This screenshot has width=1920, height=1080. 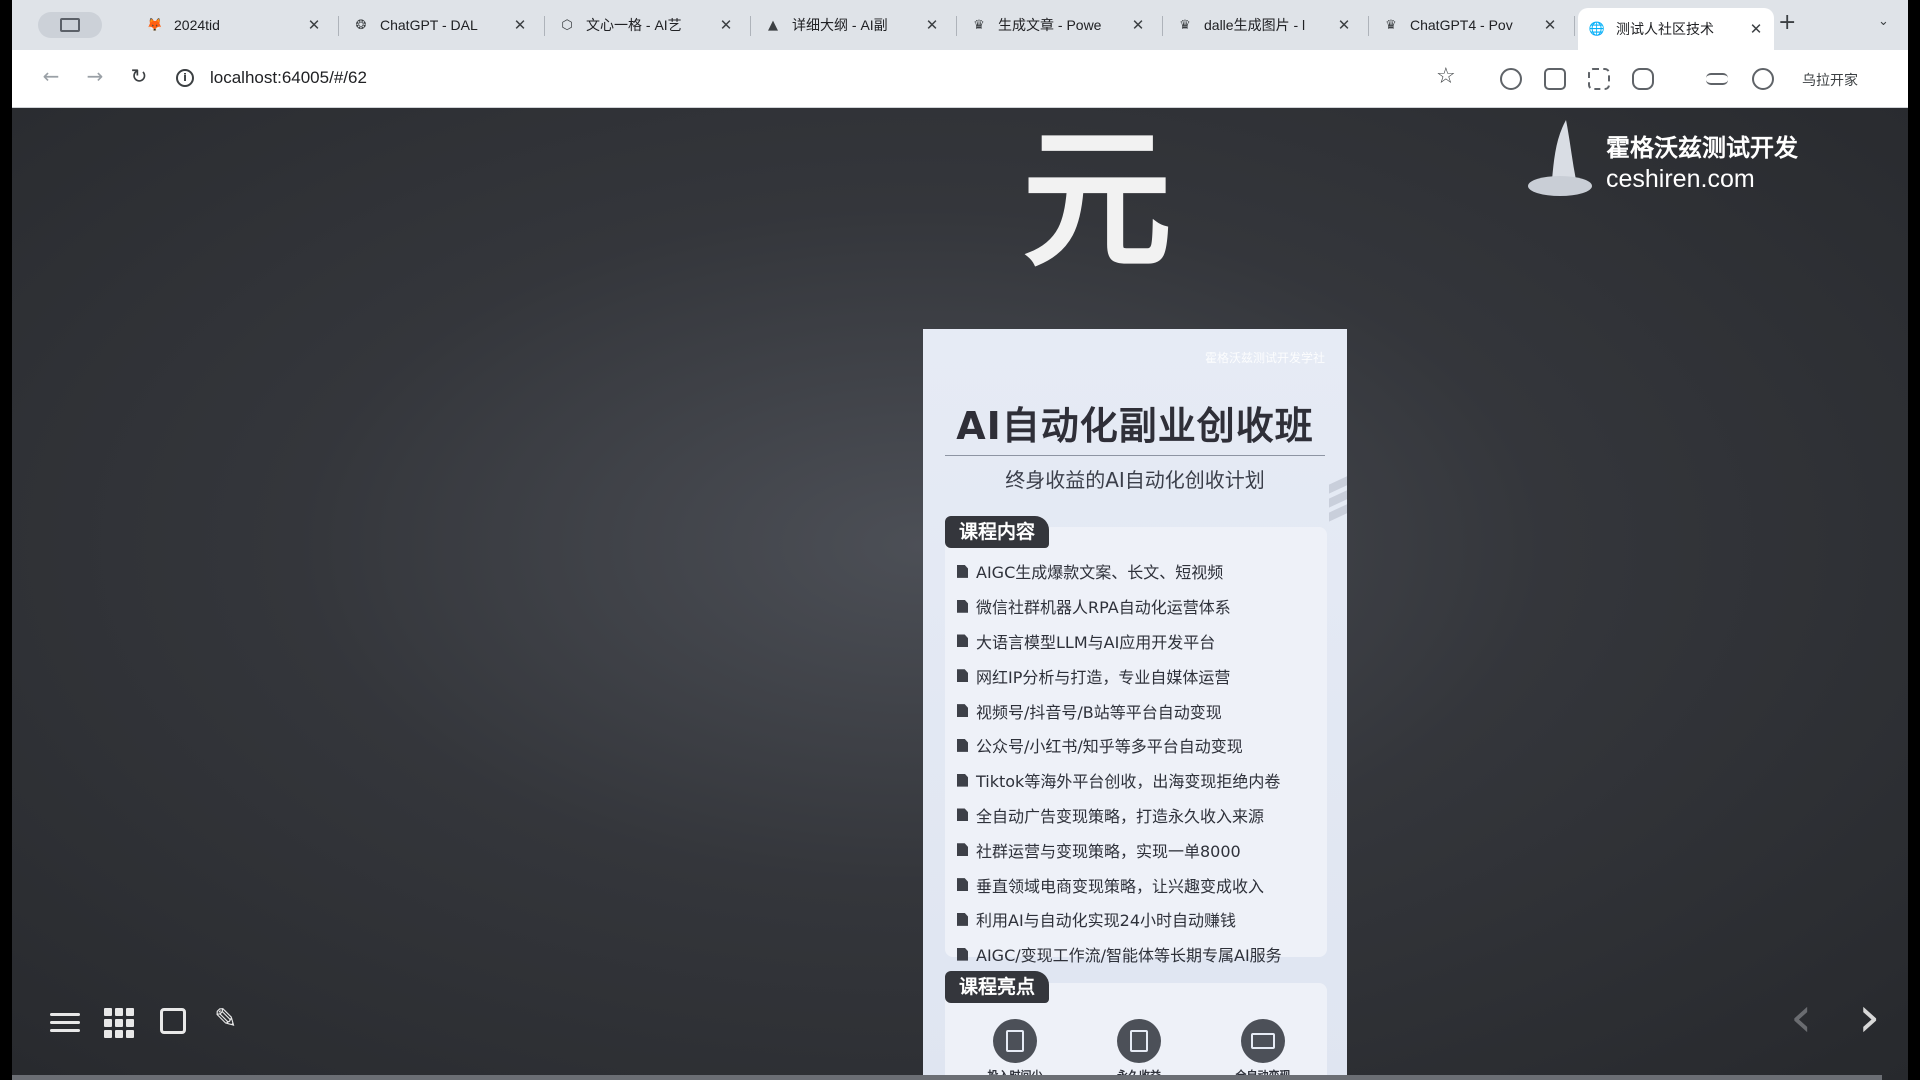 What do you see at coordinates (1555, 79) in the screenshot?
I see `extension-qr-icon` at bounding box center [1555, 79].